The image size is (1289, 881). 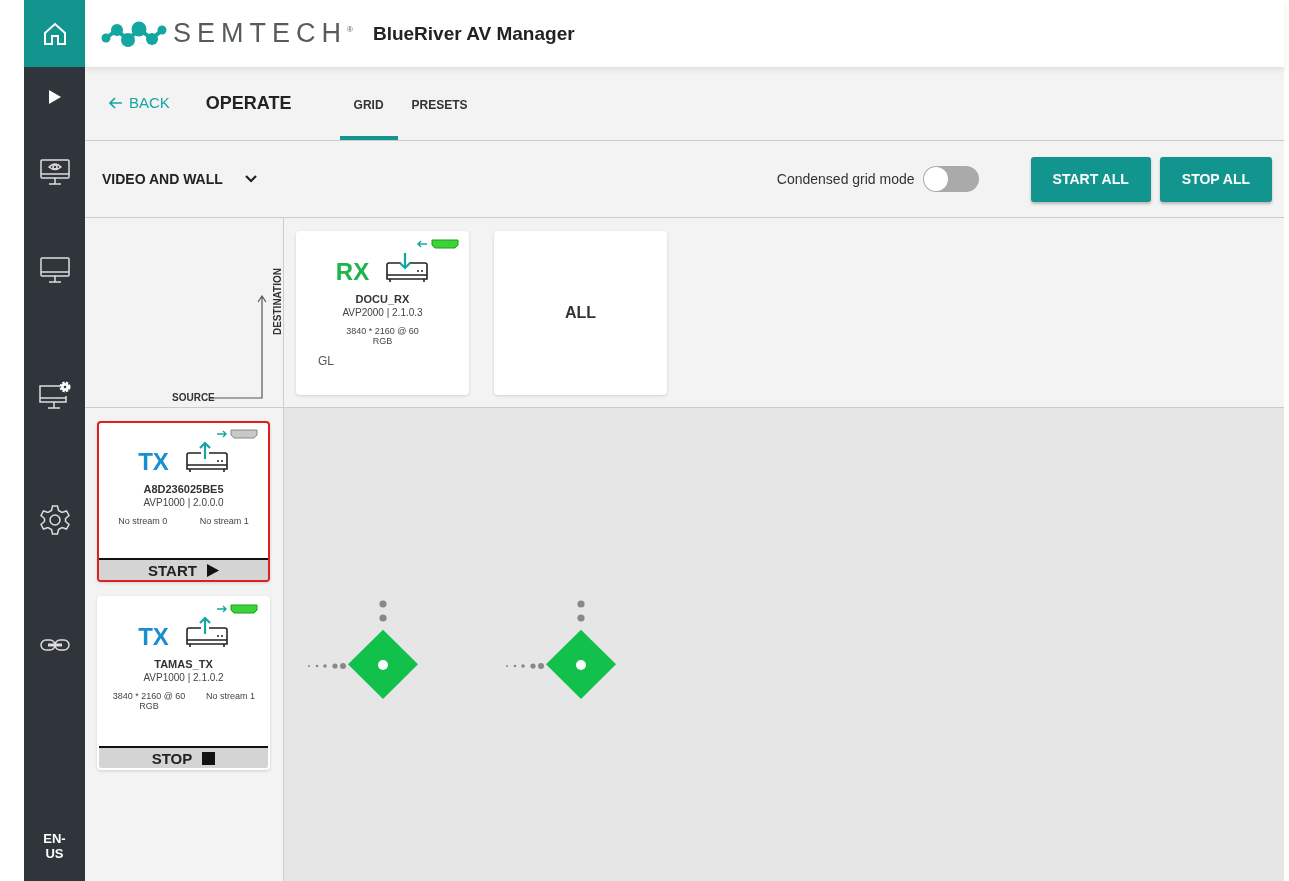 What do you see at coordinates (326, 361) in the screenshot?
I see `device-tag: GL` at bounding box center [326, 361].